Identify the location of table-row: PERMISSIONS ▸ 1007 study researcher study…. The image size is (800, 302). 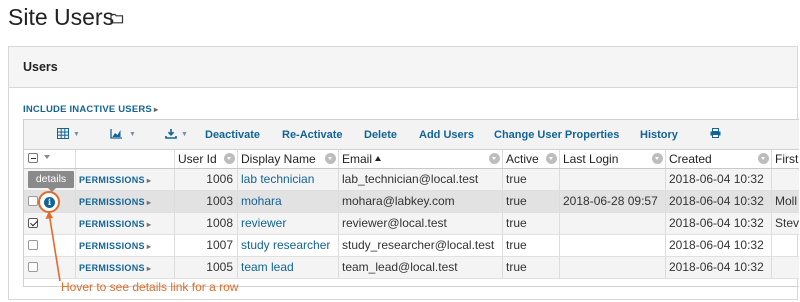
(411, 246).